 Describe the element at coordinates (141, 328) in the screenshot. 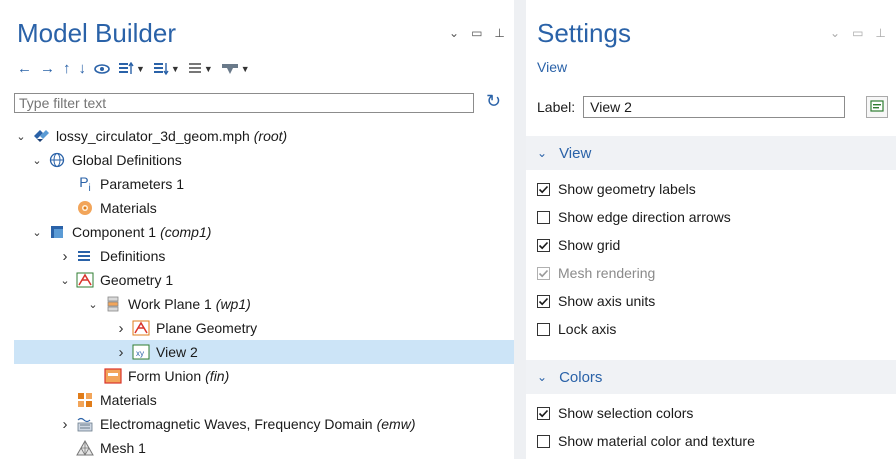

I see `plane-geometry-icon` at that location.